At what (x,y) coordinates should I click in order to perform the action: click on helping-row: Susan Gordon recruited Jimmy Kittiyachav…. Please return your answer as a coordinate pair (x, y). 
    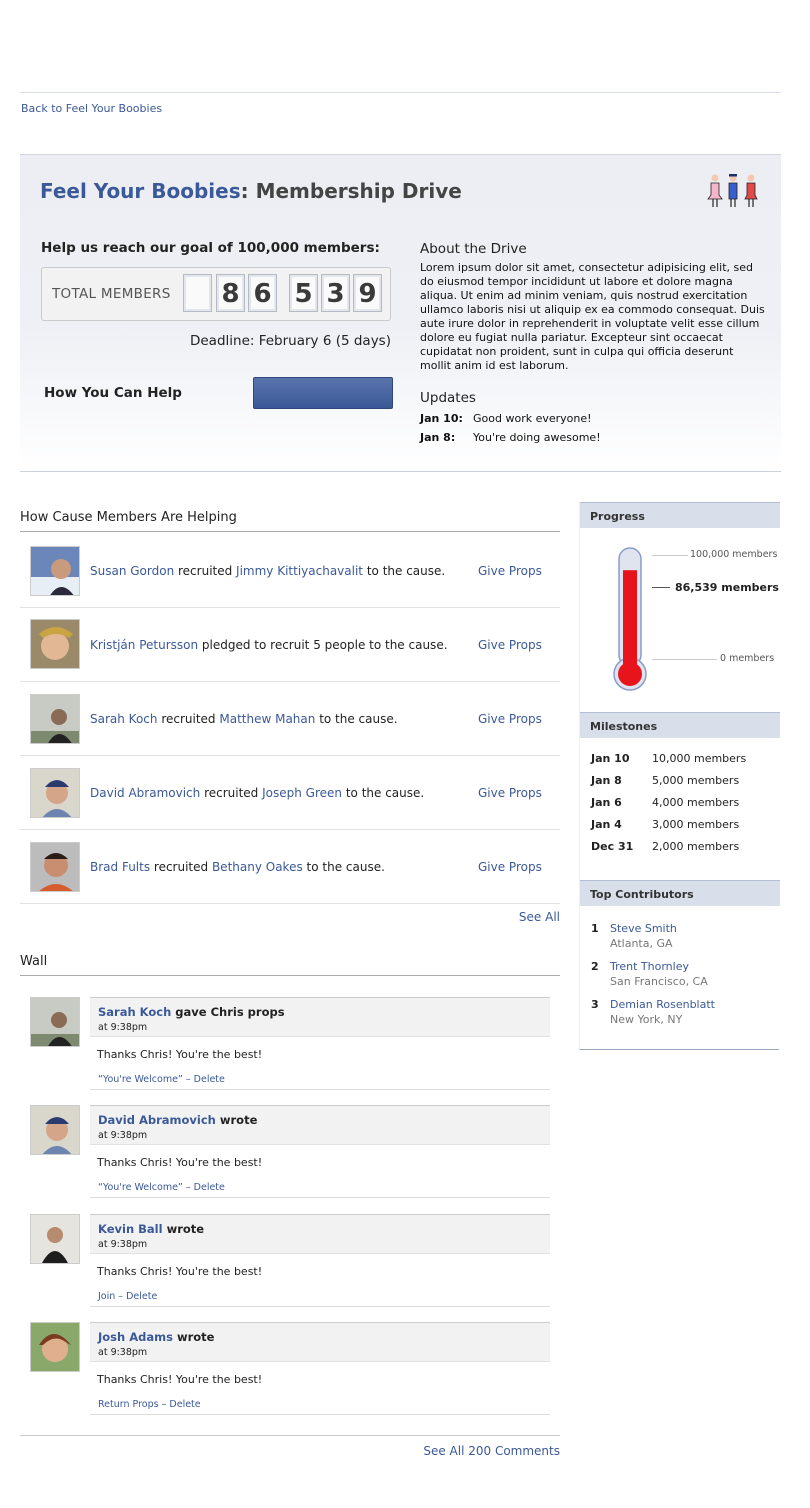
    Looking at the image, I should click on (290, 571).